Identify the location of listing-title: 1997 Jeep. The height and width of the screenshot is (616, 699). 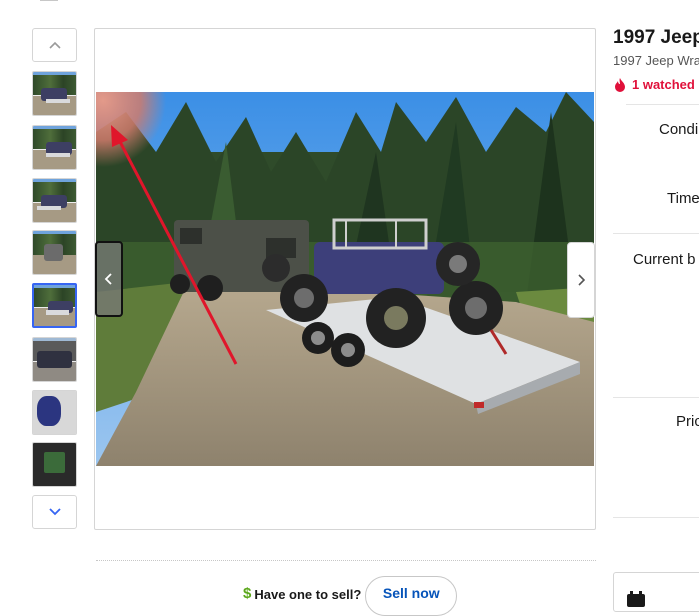
(656, 37).